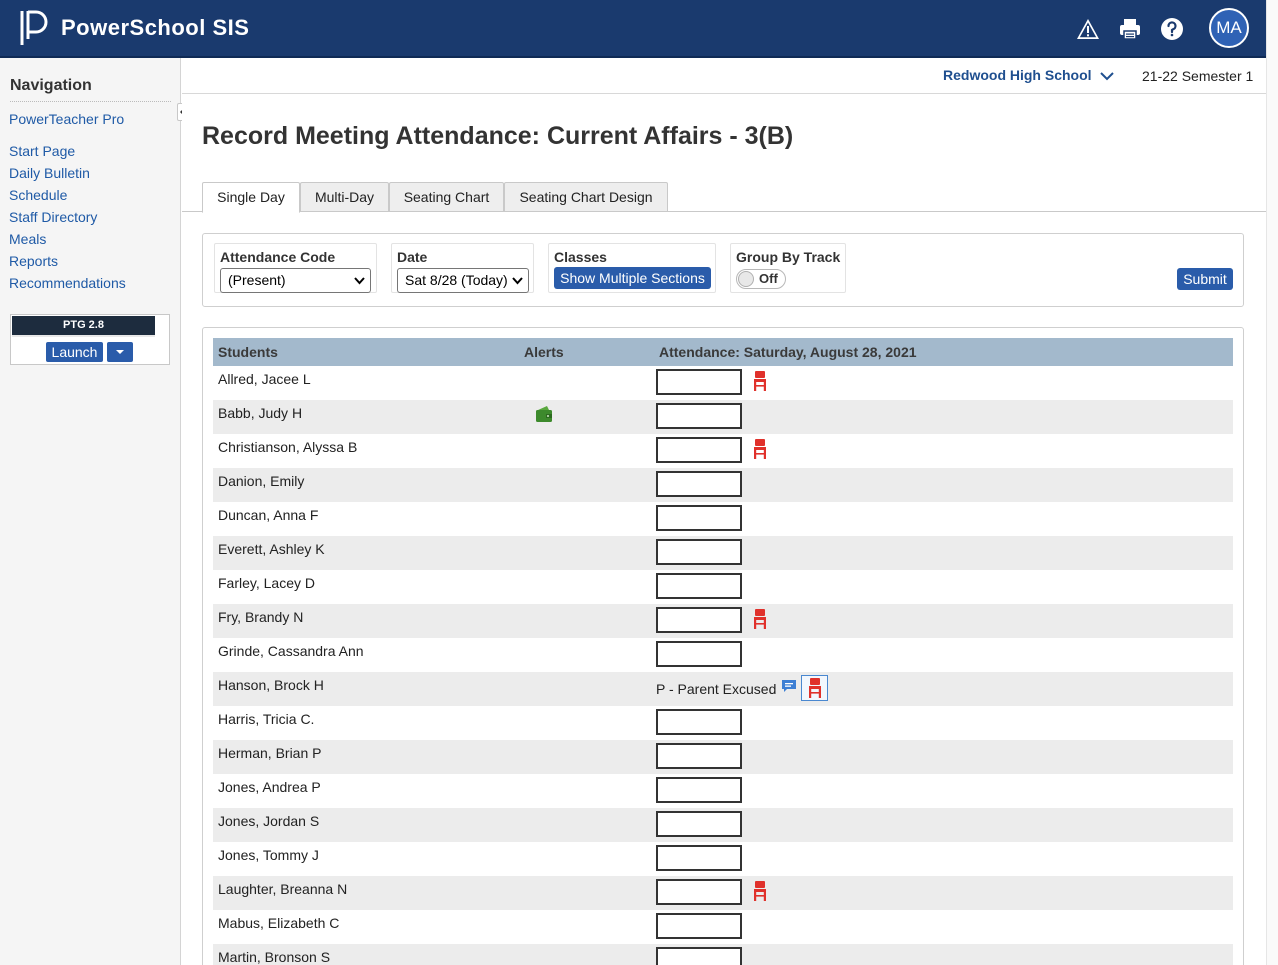 The image size is (1278, 965). Describe the element at coordinates (580, 257) in the screenshot. I see `classes-label: Classes` at that location.